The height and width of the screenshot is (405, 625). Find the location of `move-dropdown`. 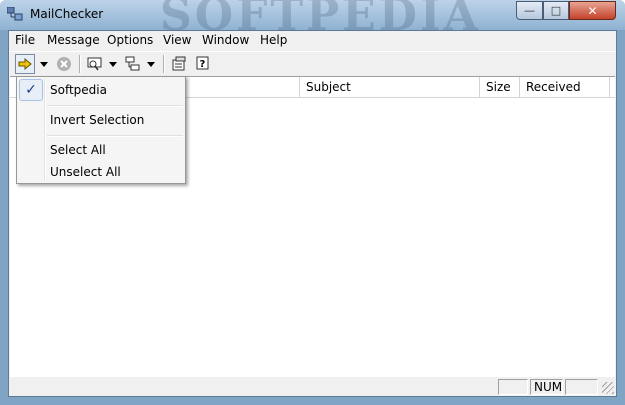

move-dropdown is located at coordinates (151, 64).